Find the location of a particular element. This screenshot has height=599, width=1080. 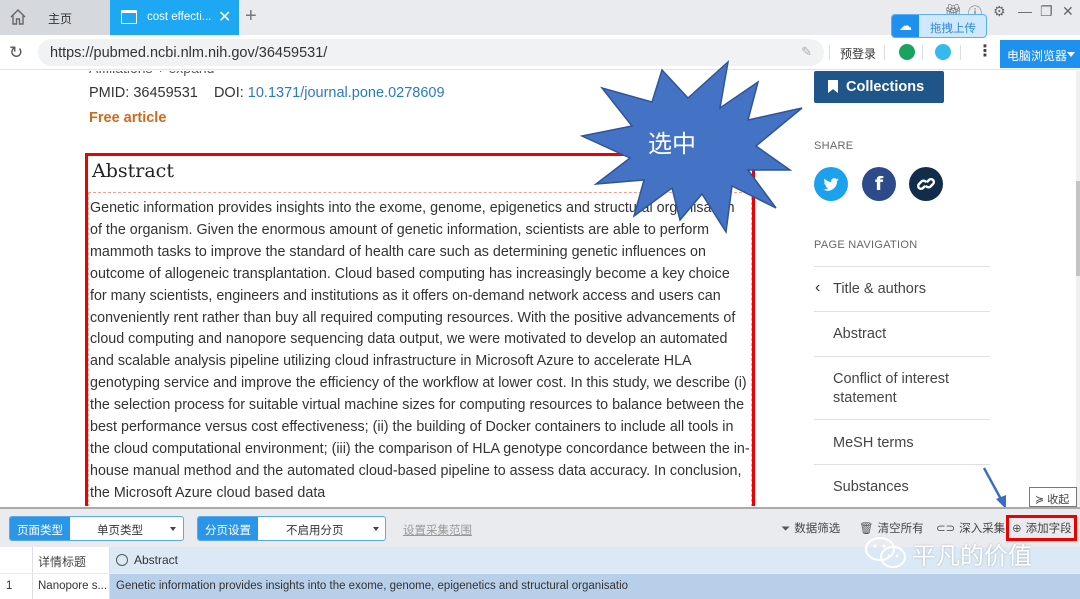

close-tab-icon: ✕ is located at coordinates (224, 17).